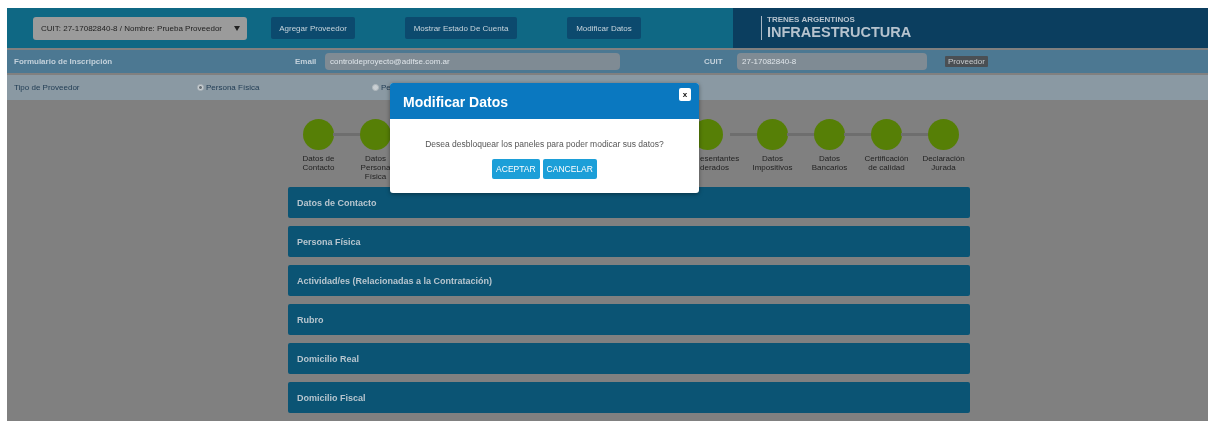 This screenshot has width=1215, height=421. Describe the element at coordinates (714, 61) in the screenshot. I see `cuit-label: CUIT` at that location.